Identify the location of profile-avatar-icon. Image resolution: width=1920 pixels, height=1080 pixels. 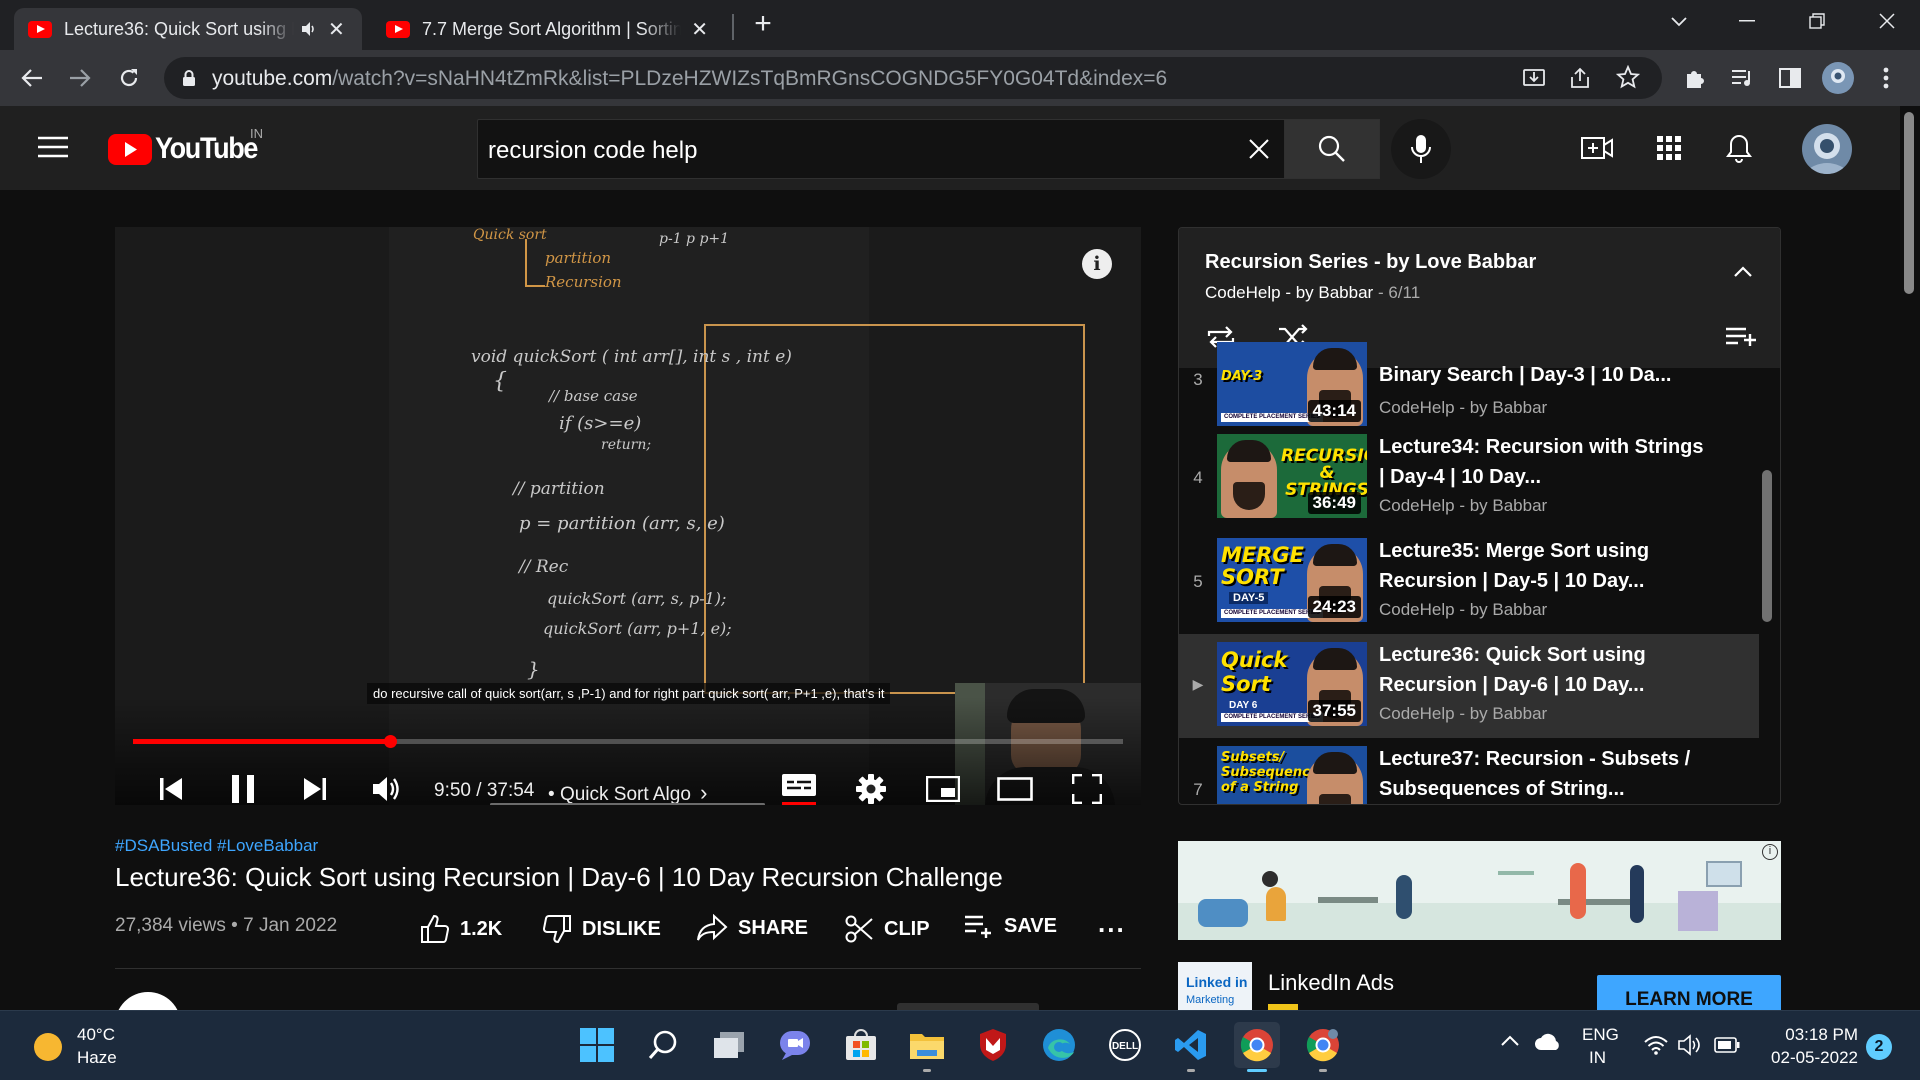
(1838, 78).